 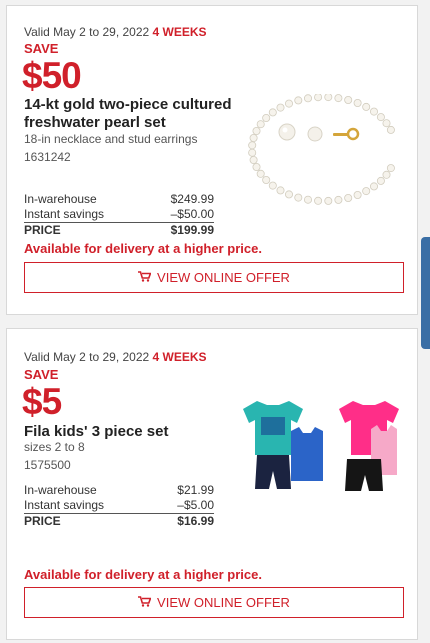 I want to click on price-row-in-warehouse: In-warehouse $21.99, so click(x=119, y=490).